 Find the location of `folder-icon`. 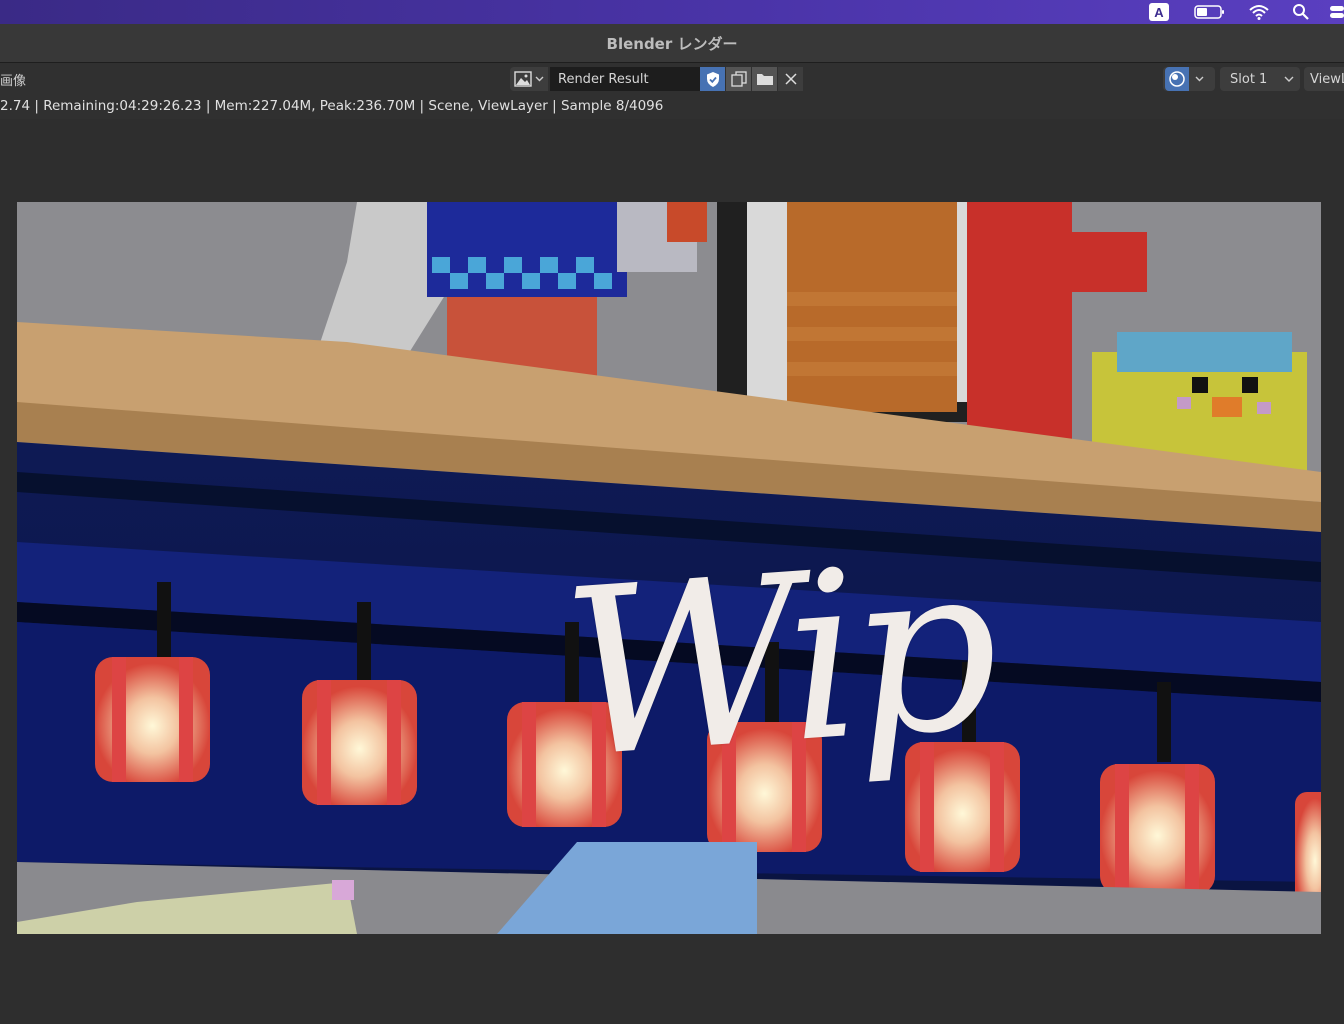

folder-icon is located at coordinates (764, 79).